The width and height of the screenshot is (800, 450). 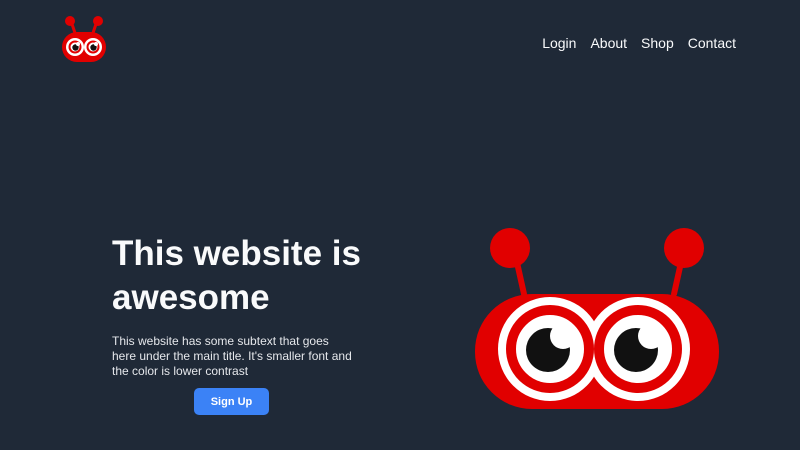 What do you see at coordinates (608, 43) in the screenshot?
I see `nav-link-about: About` at bounding box center [608, 43].